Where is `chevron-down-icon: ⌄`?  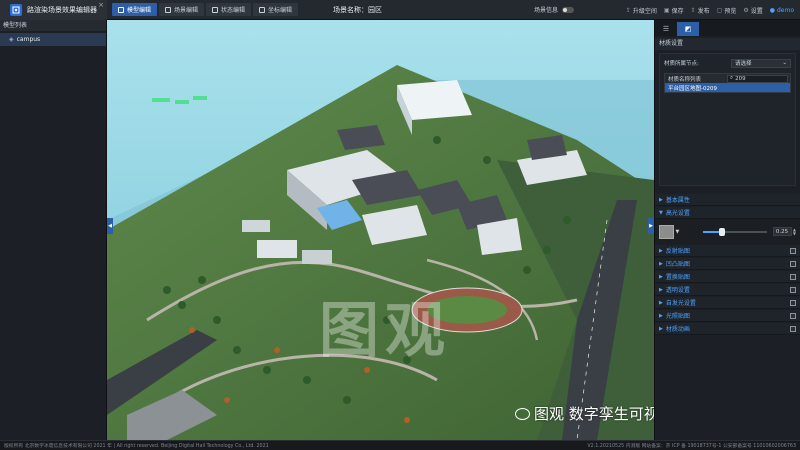 chevron-down-icon: ⌄ is located at coordinates (784, 63).